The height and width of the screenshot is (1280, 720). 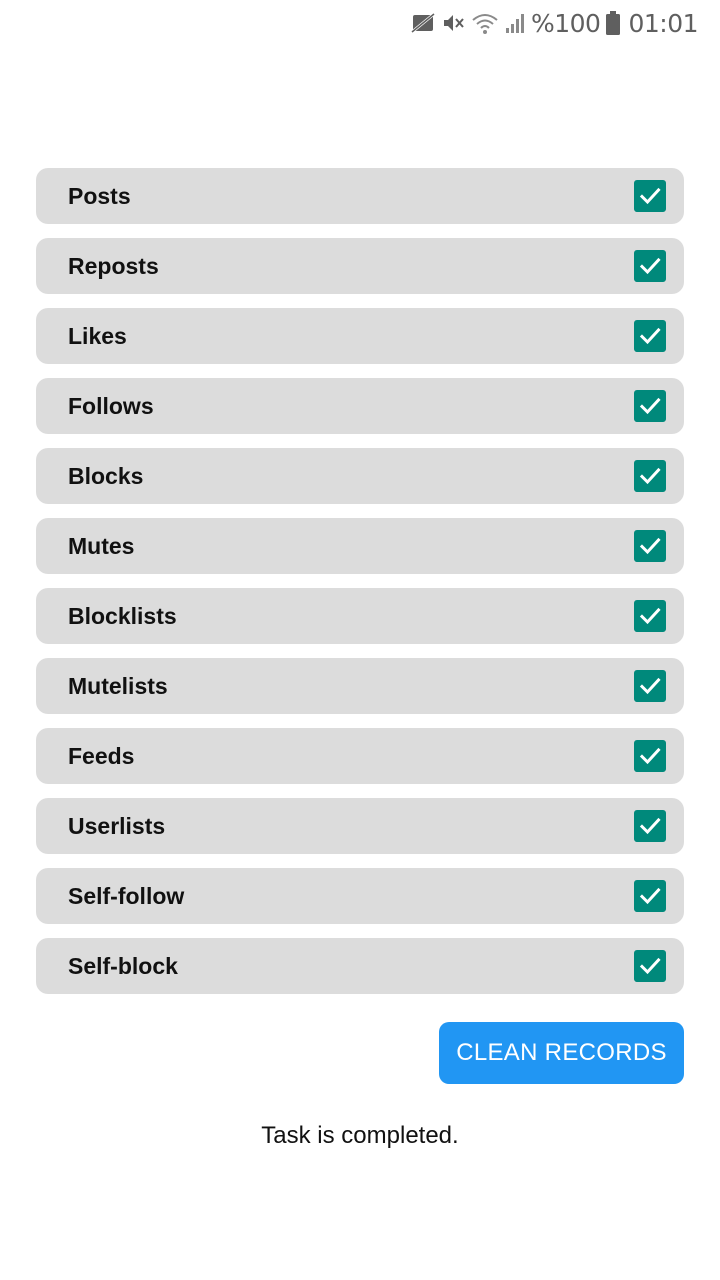 What do you see at coordinates (561, 1053) in the screenshot?
I see `clean-records-button: CLEAN RECORDS` at bounding box center [561, 1053].